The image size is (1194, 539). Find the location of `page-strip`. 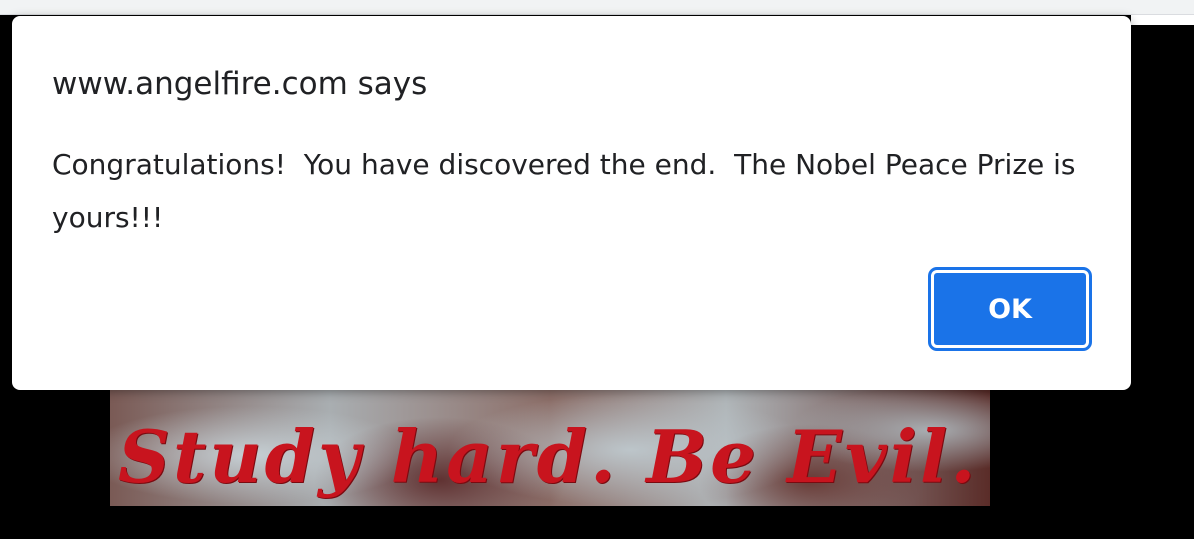

page-strip is located at coordinates (1162, 20).